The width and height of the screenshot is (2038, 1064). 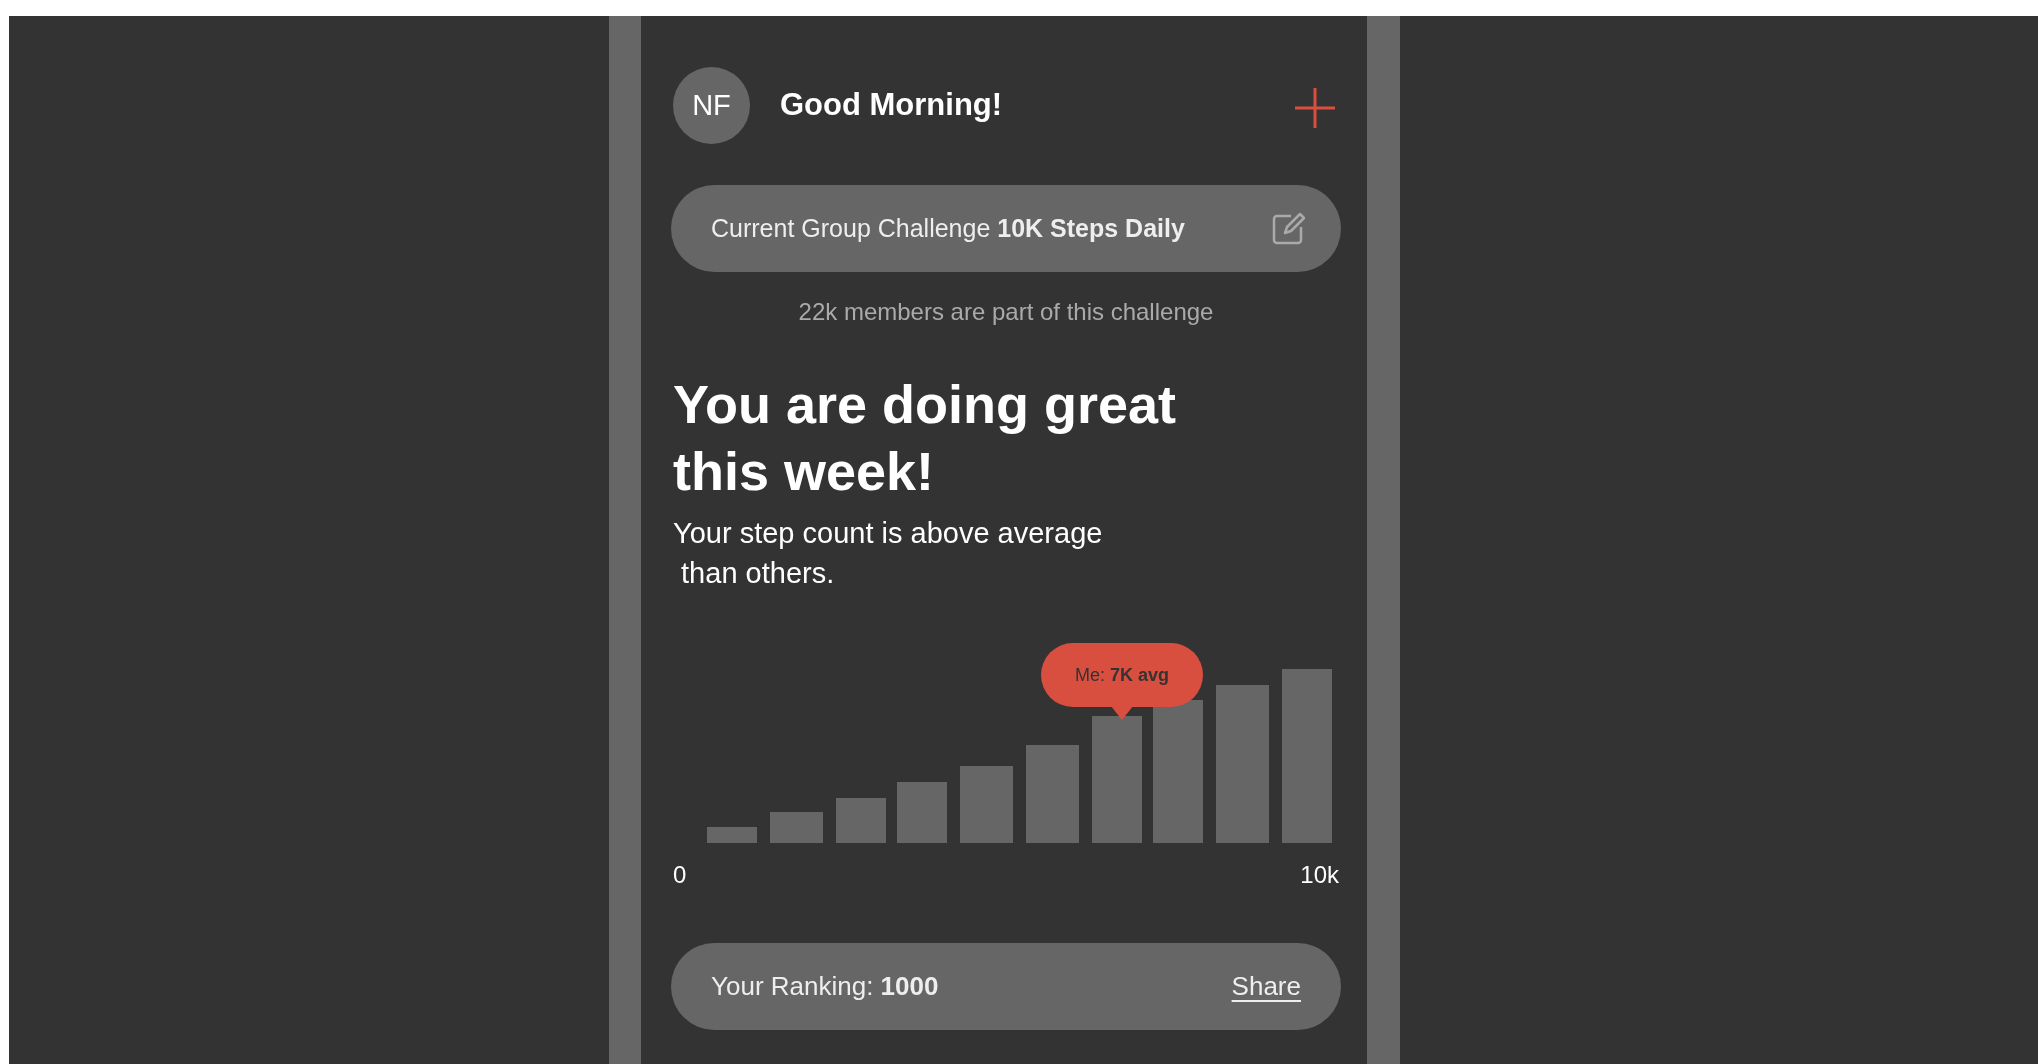 What do you see at coordinates (825, 986) in the screenshot?
I see `ranking-label: Your Ranking: 1000` at bounding box center [825, 986].